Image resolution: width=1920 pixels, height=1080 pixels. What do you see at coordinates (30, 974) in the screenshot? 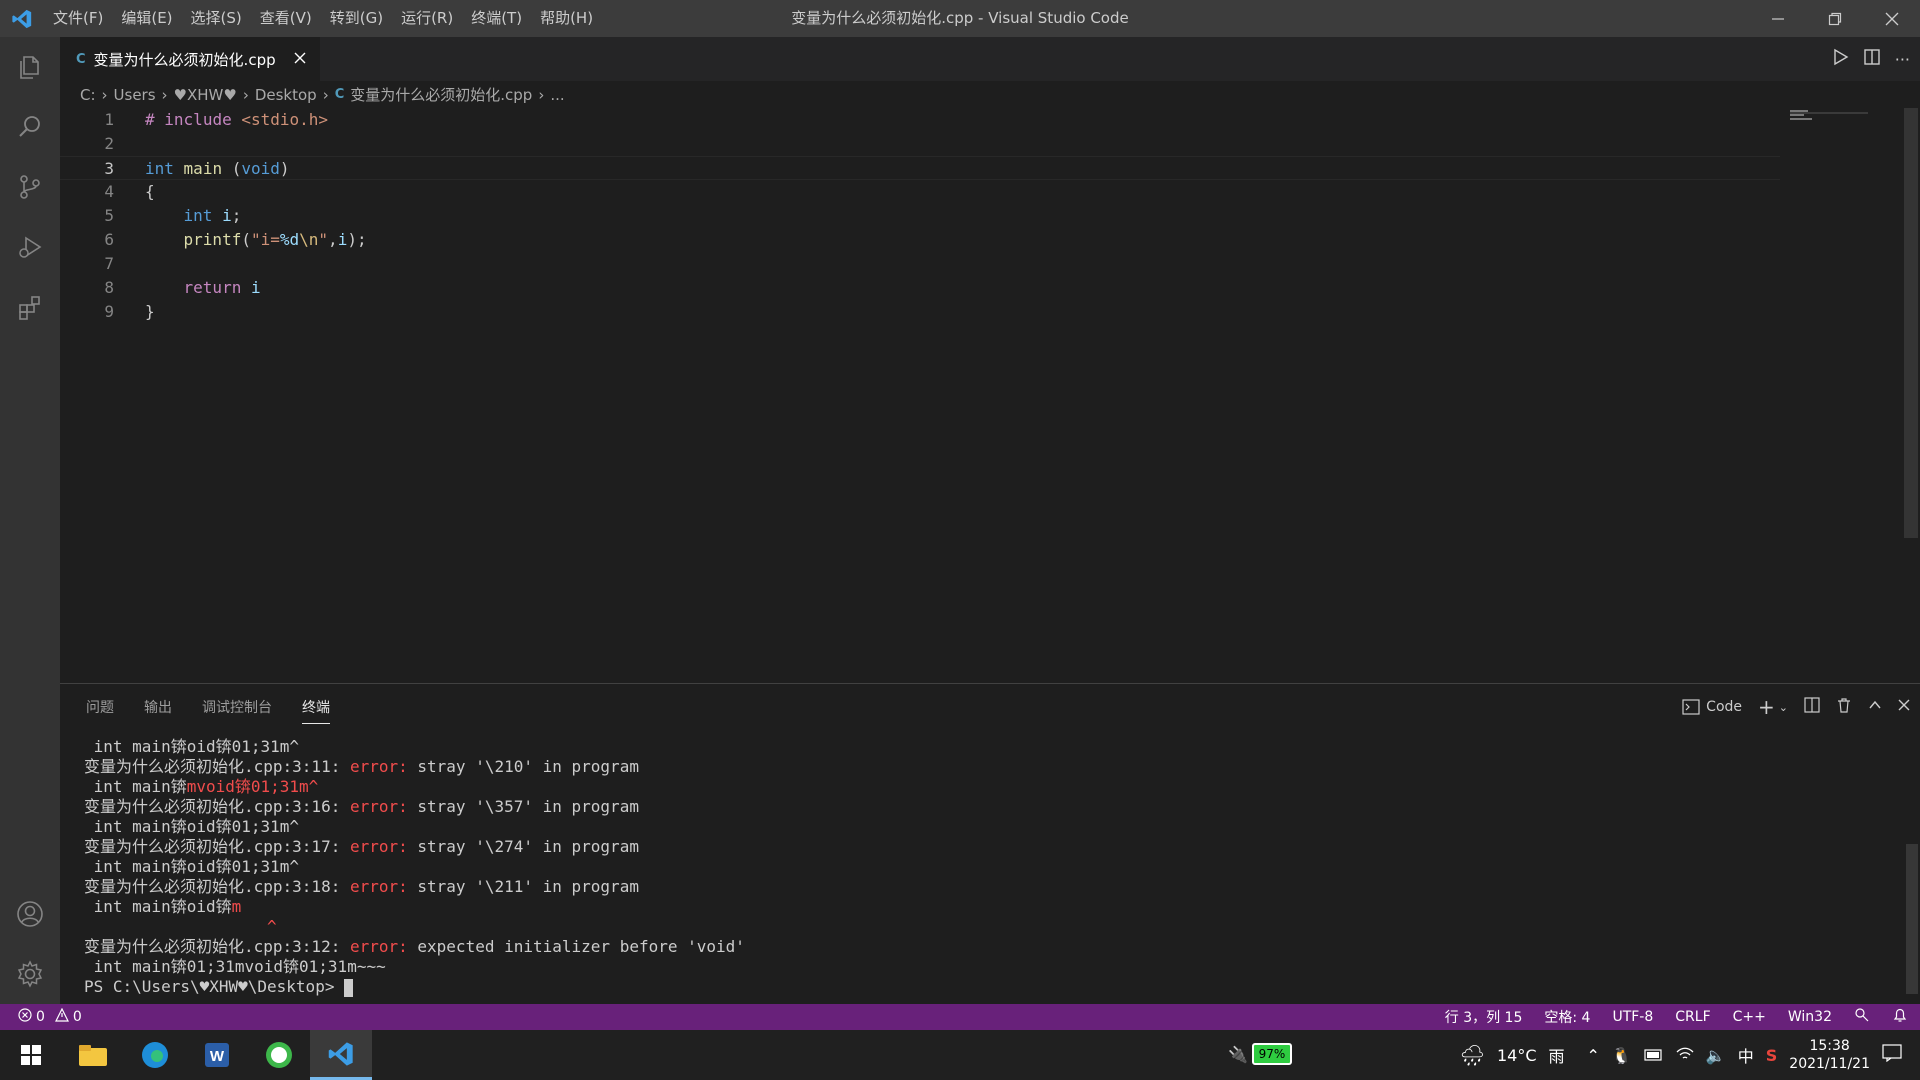
I see `settings-gear-icon` at bounding box center [30, 974].